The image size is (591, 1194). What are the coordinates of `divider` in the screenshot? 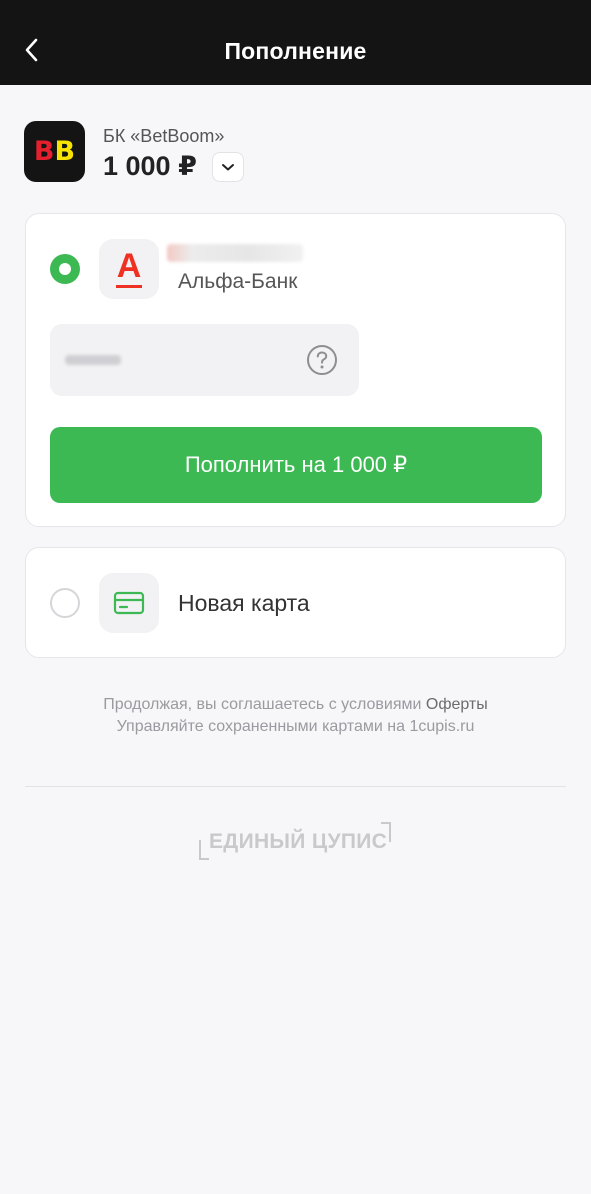 It's located at (295, 786).